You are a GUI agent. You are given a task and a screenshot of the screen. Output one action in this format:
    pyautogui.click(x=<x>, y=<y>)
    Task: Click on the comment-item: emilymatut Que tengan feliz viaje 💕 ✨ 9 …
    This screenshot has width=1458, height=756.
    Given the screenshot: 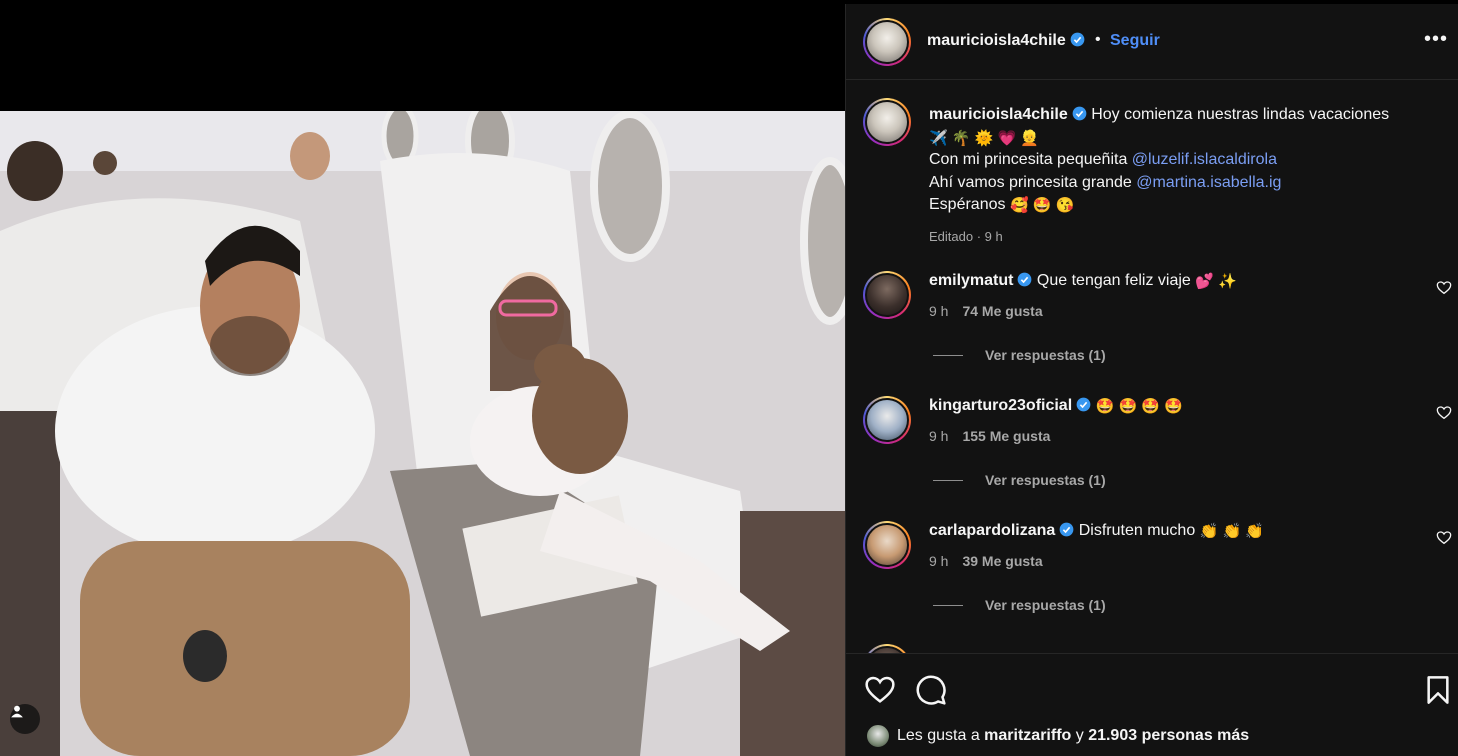 What is the action you would take?
    pyautogui.click(x=1152, y=328)
    